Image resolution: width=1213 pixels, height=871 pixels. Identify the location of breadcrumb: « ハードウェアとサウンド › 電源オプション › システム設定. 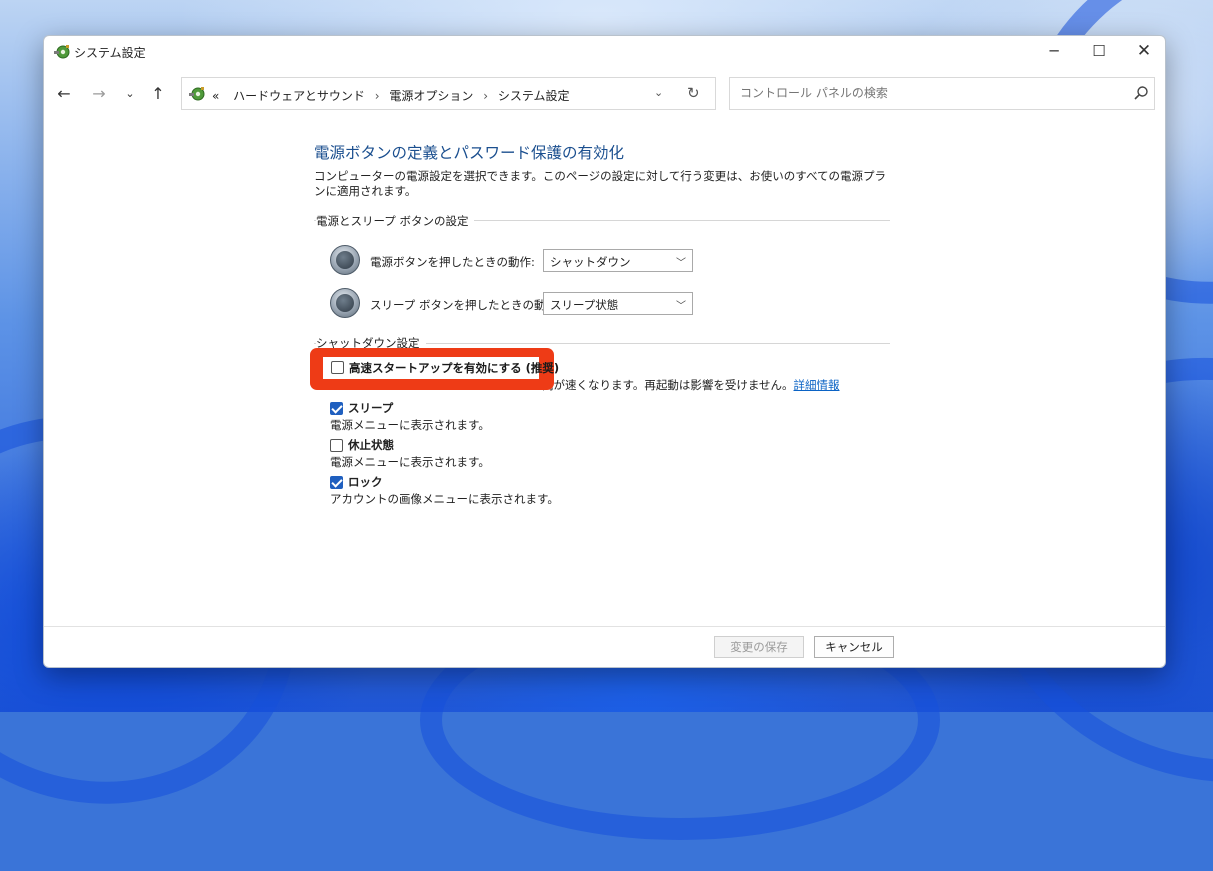
(391, 95).